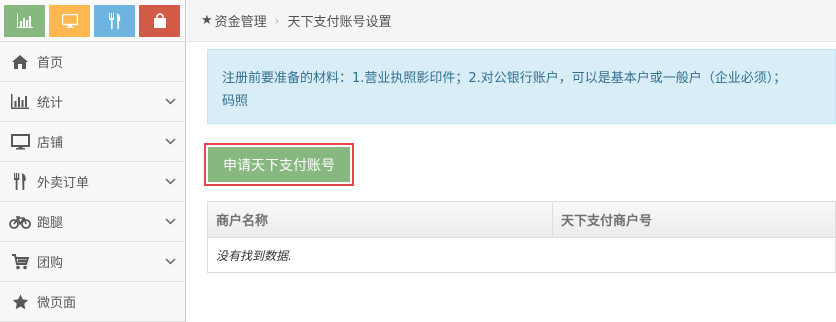 Image resolution: width=836 pixels, height=322 pixels. Describe the element at coordinates (339, 22) in the screenshot. I see `breadcrumb-current: 天下支付账号设置` at that location.